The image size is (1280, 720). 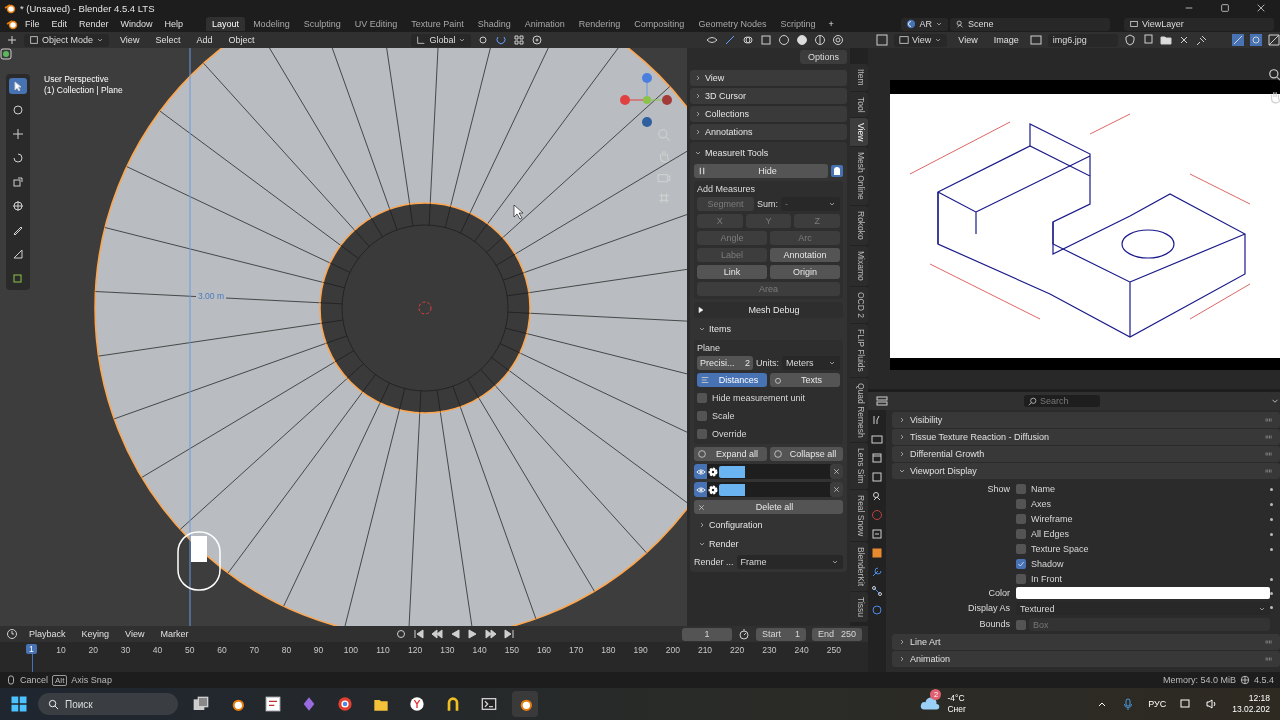 I want to click on sidebar-tab: Quad Remesh, so click(x=859, y=410).